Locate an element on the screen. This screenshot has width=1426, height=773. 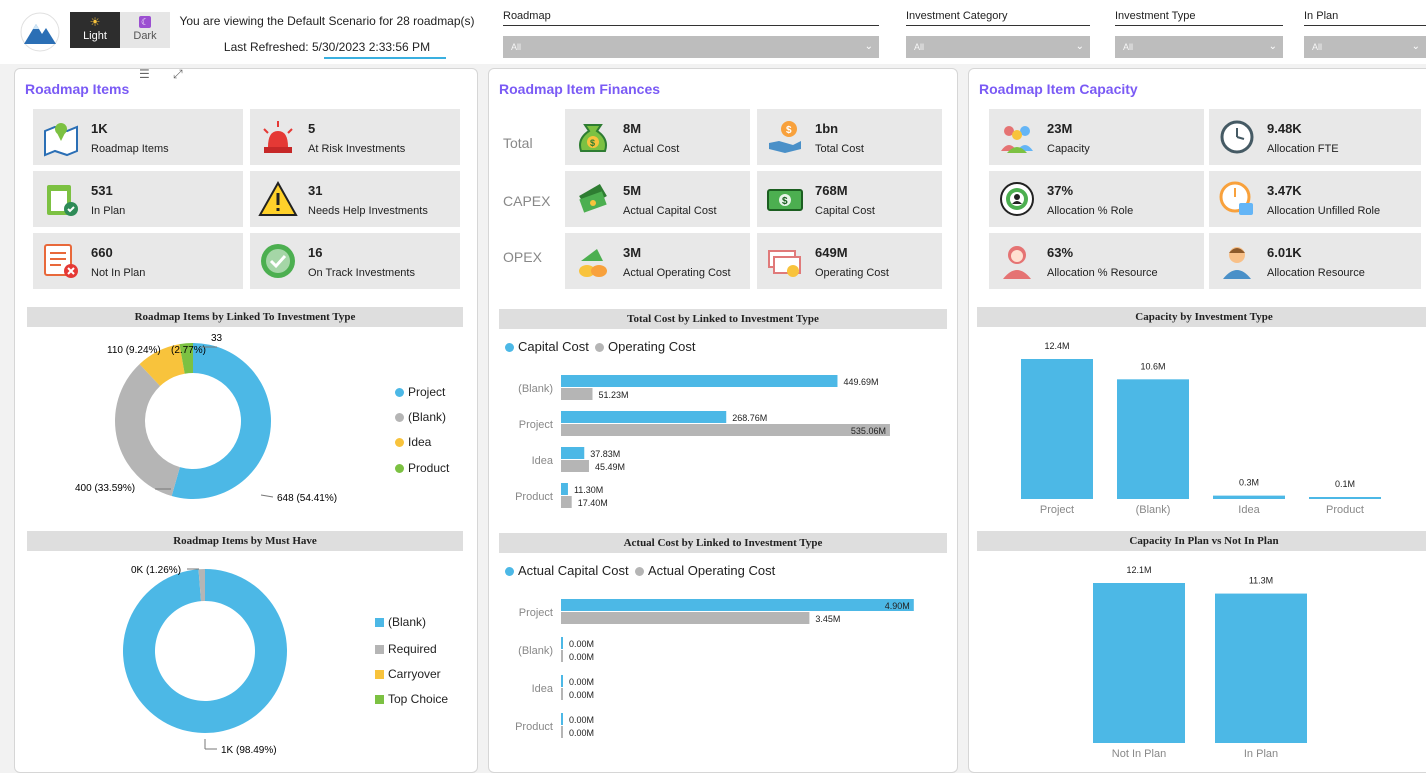
data-label: 12.4M is located at coordinates (1056, 346).